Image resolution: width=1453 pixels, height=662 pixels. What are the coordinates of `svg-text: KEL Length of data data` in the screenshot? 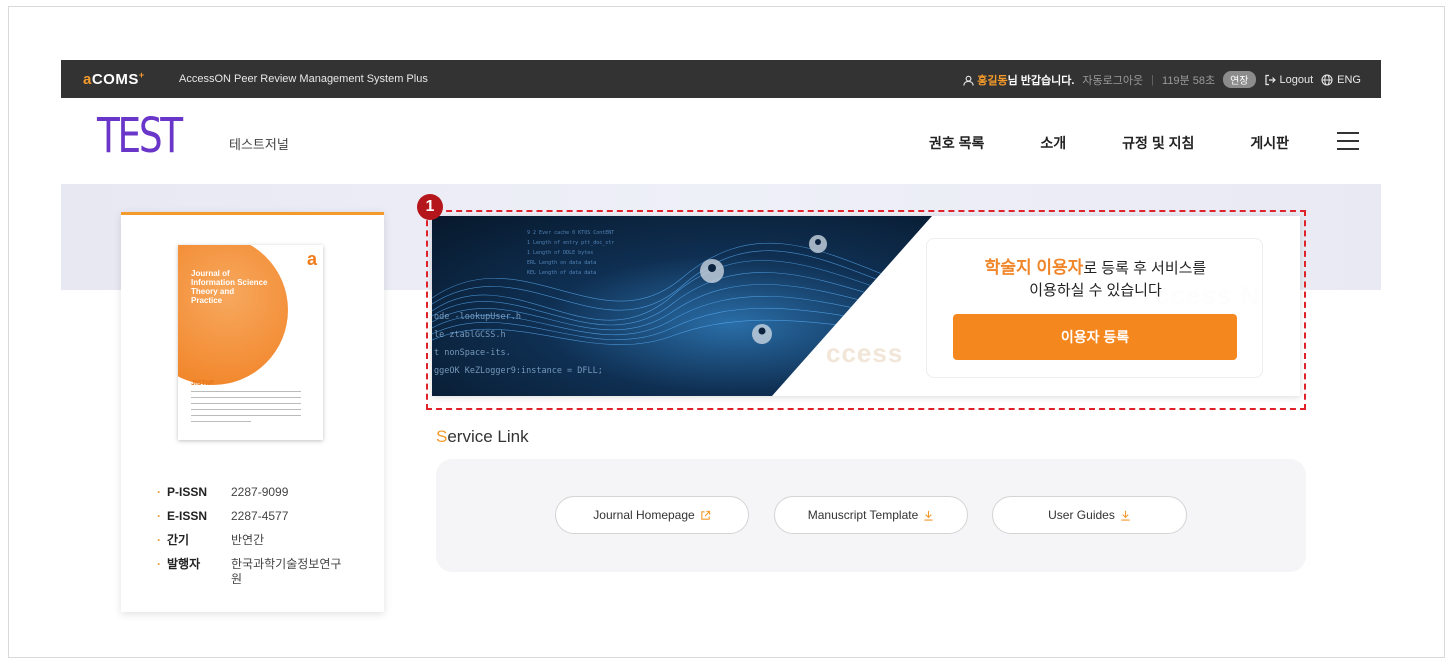 It's located at (561, 273).